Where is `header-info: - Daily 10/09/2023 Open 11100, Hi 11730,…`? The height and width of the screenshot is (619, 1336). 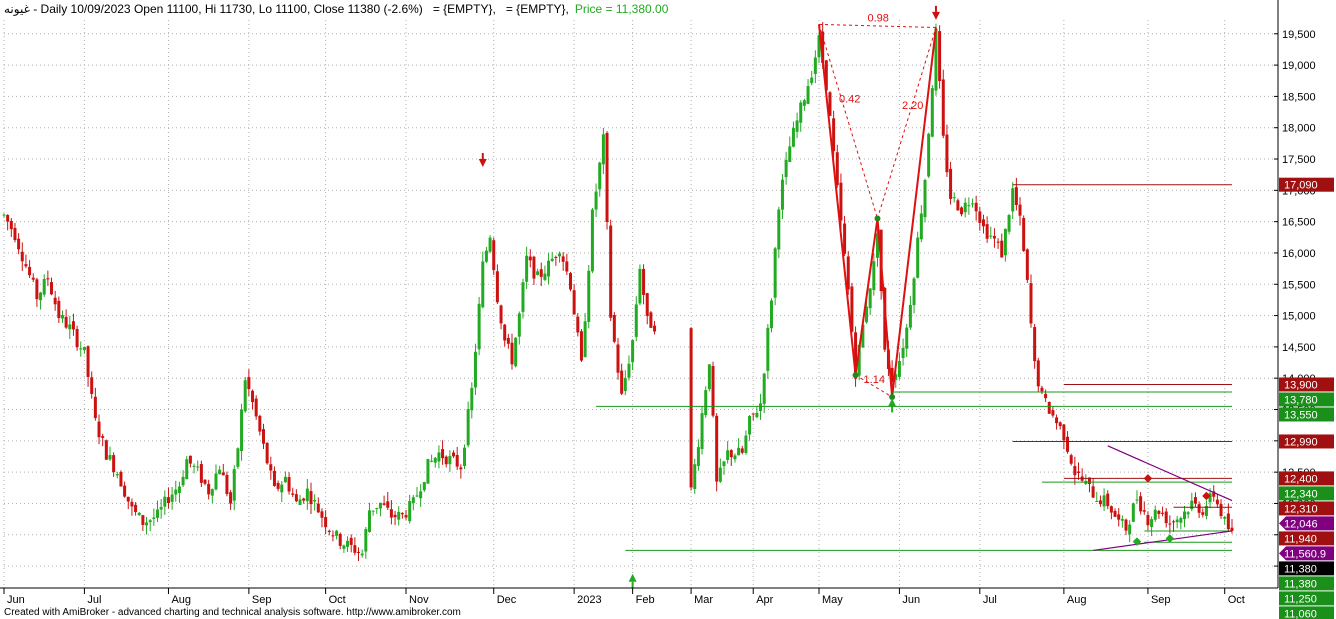
header-info: - Daily 10/09/2023 Open 11100, Hi 11730,… is located at coordinates (226, 9).